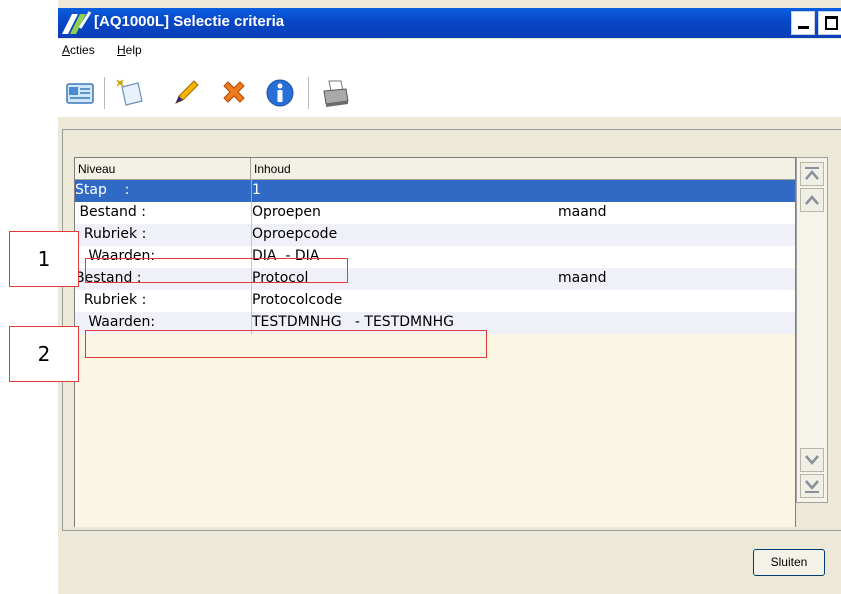 Image resolution: width=841 pixels, height=594 pixels. What do you see at coordinates (297, 300) in the screenshot?
I see `cell-inhoud: Protocolcode` at bounding box center [297, 300].